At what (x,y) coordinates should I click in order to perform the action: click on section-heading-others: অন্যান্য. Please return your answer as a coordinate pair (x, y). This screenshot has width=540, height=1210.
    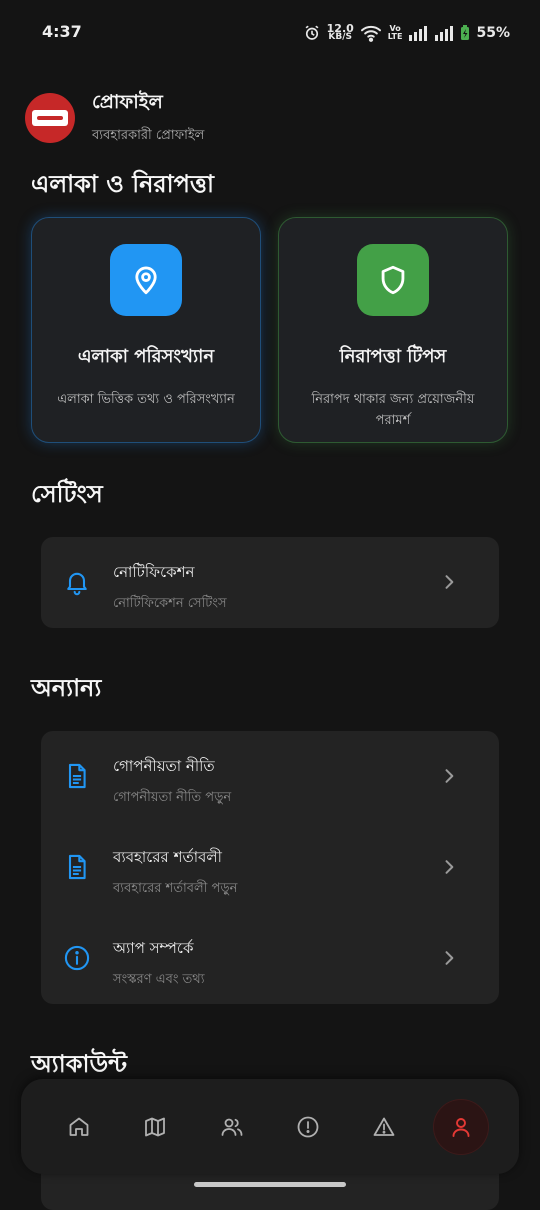
    Looking at the image, I should click on (66, 688).